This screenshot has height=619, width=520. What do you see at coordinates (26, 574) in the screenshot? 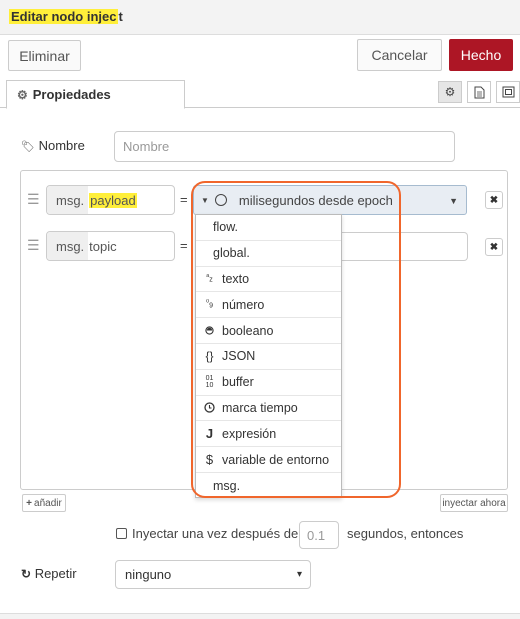
I see `repeat-icon: ↻` at bounding box center [26, 574].